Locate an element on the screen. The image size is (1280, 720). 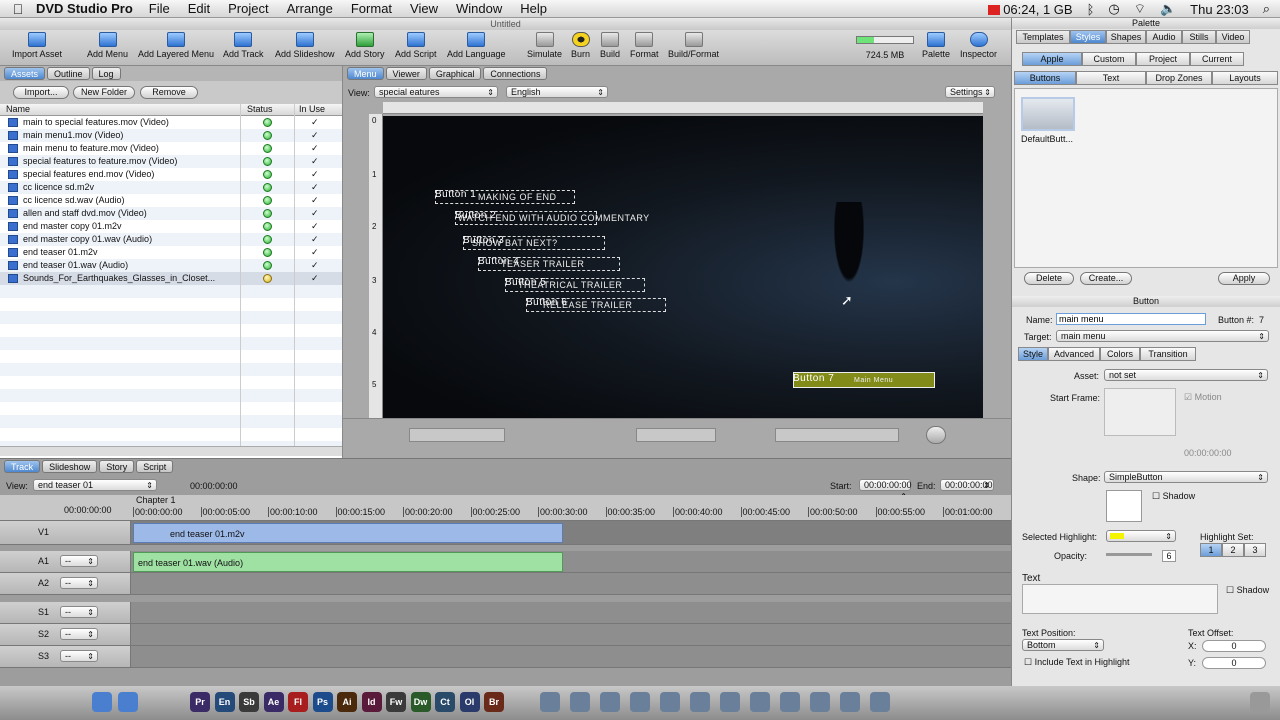
settings-popup: Settings is located at coordinates (970, 92).